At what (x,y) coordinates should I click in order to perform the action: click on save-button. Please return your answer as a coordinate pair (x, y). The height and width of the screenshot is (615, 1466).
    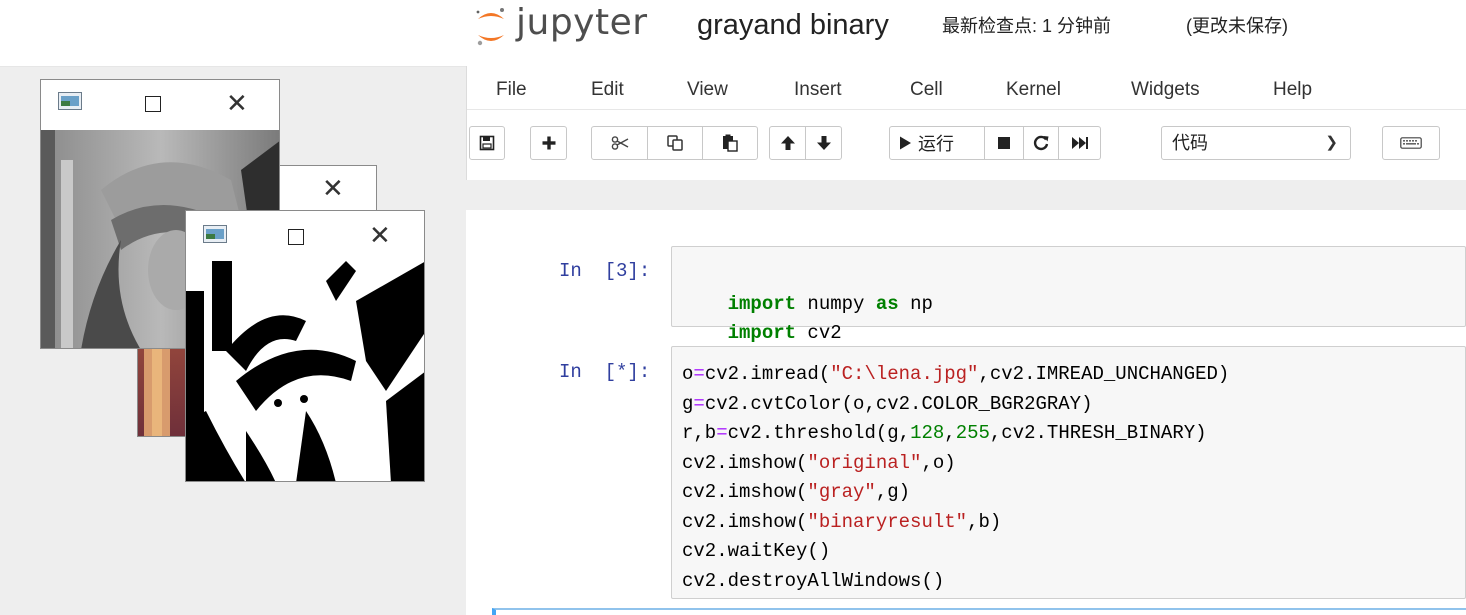
    Looking at the image, I should click on (487, 143).